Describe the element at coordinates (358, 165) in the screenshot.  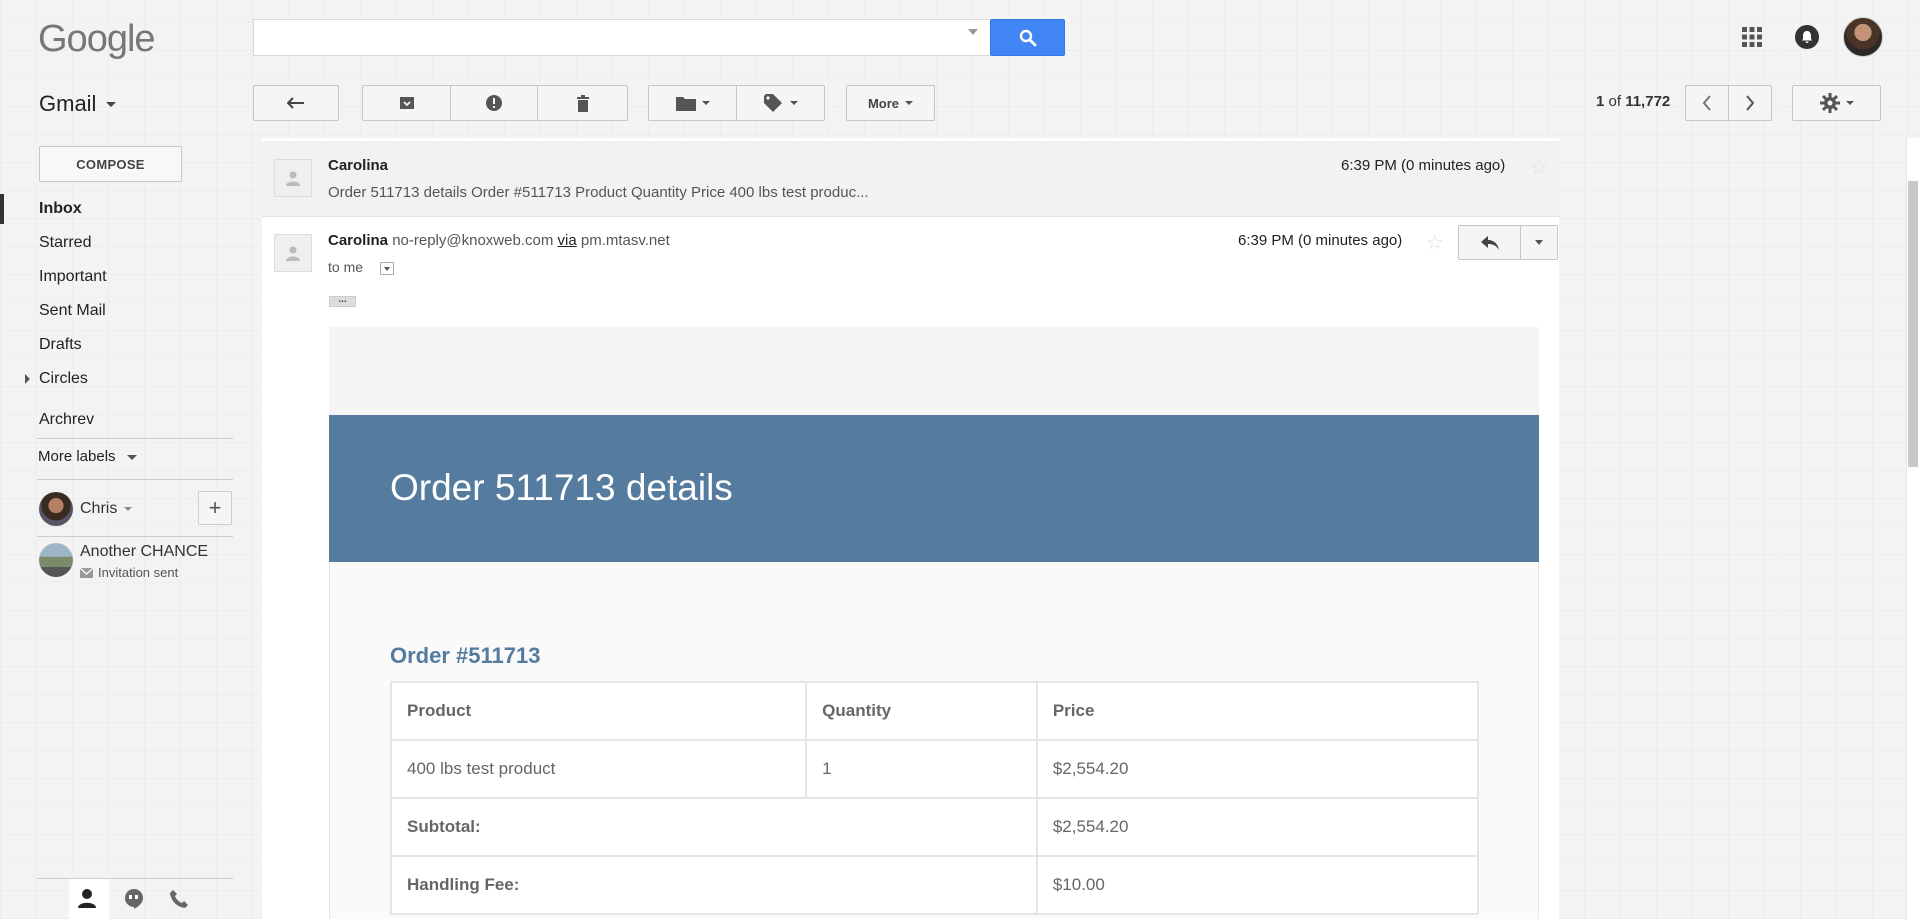
I see `collapsed-sender-name: Carolina` at that location.